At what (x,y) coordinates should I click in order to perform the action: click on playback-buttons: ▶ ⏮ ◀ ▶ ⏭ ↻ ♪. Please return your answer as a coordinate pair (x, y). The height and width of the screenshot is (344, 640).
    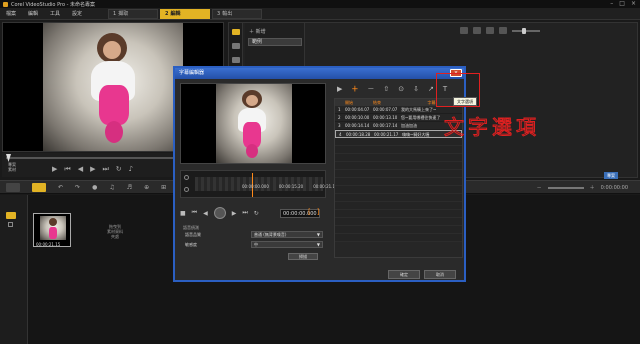
    Looking at the image, I should click on (92, 169).